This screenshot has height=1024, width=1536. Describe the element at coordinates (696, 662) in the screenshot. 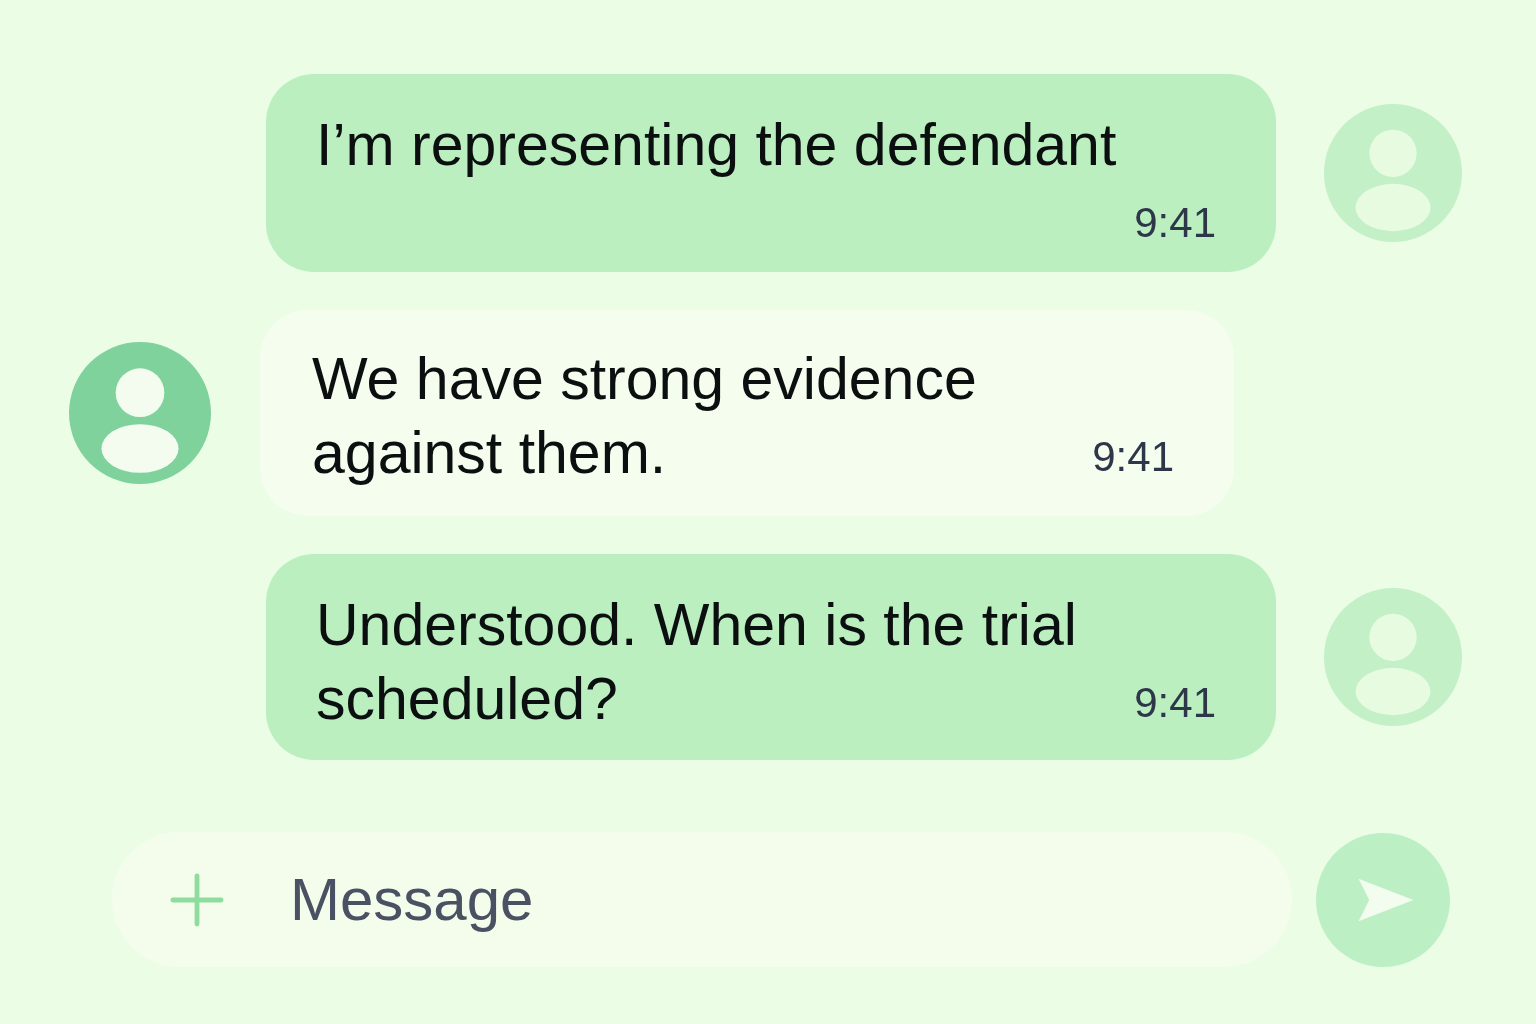

I see `message-text: Understood. When is the trial scheduled?` at that location.